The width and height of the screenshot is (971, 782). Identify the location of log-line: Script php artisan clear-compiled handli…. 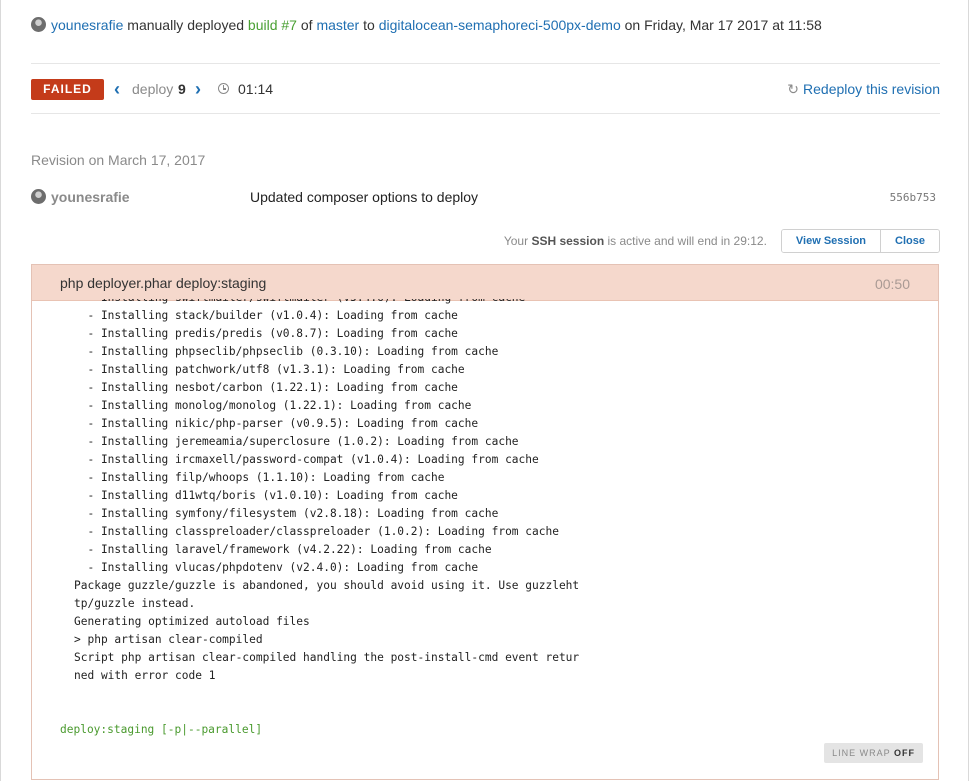
(327, 657).